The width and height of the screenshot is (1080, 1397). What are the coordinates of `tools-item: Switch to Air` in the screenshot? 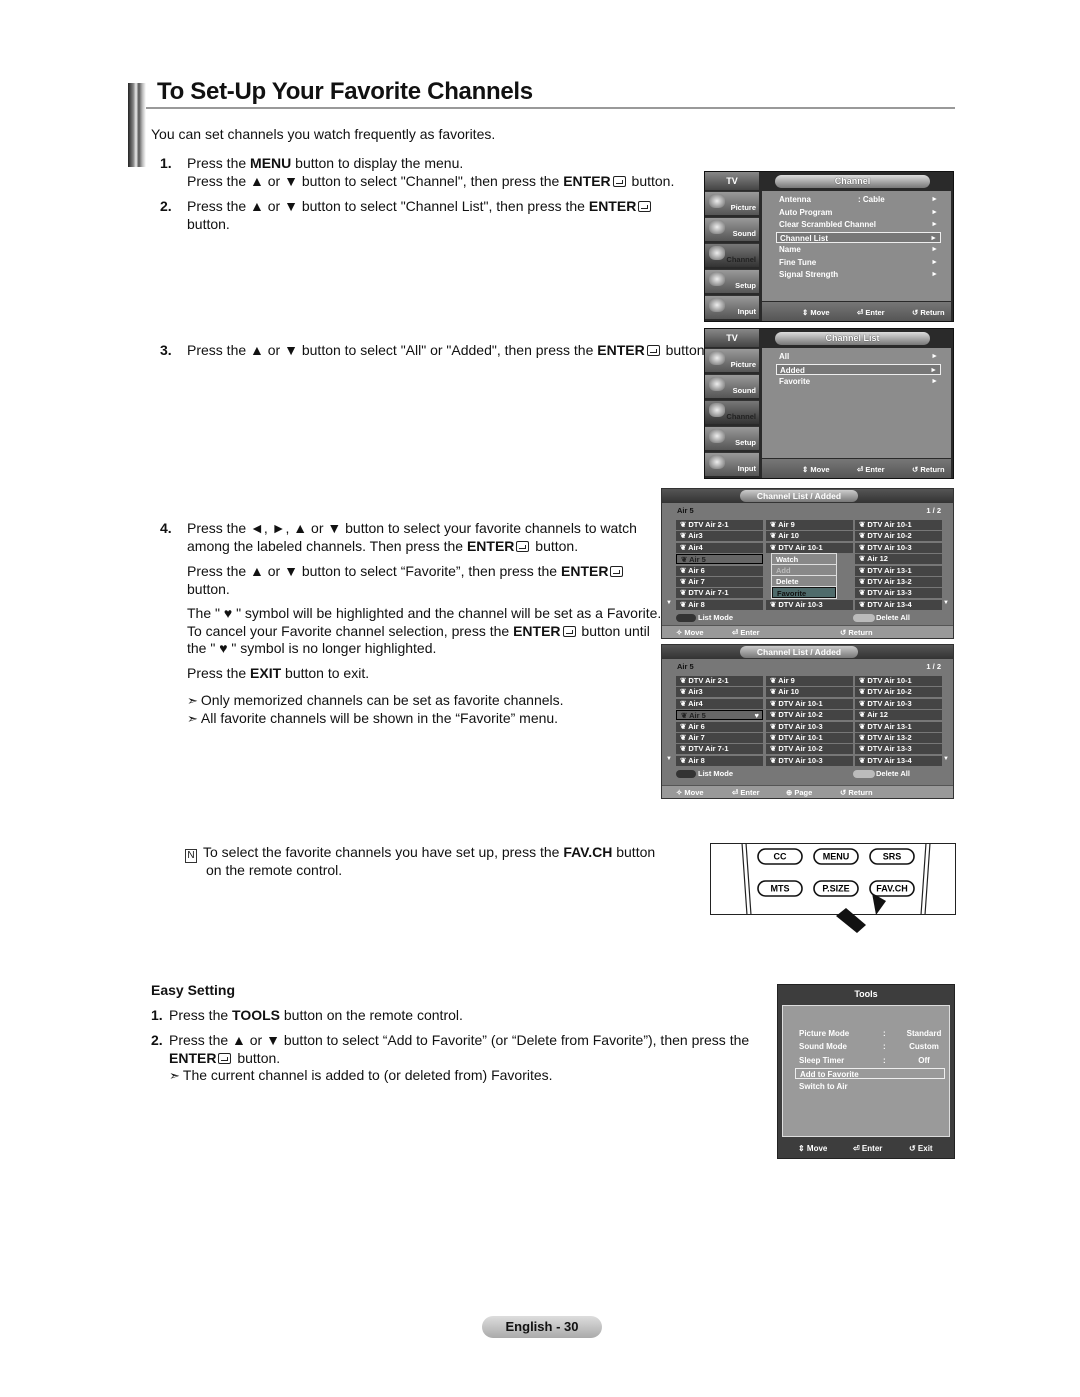 It's located at (870, 1086).